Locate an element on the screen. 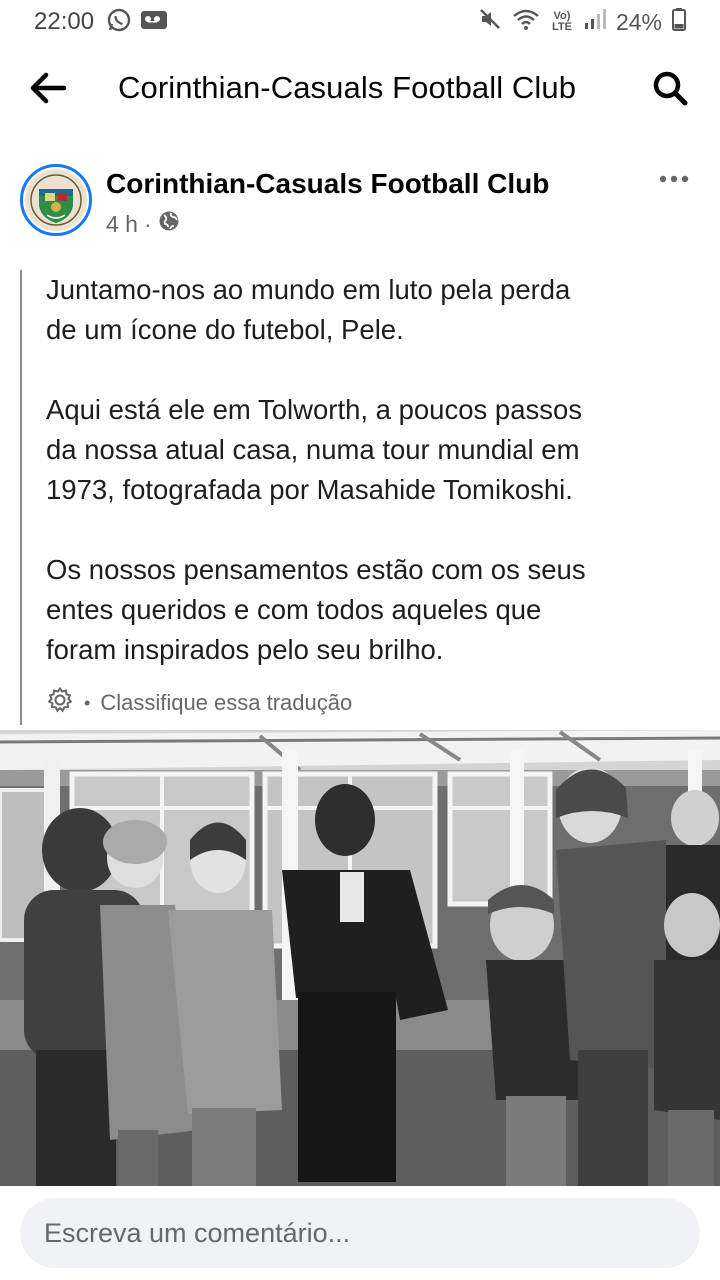 This screenshot has height=1280, width=720. more-options-button is located at coordinates (674, 180).